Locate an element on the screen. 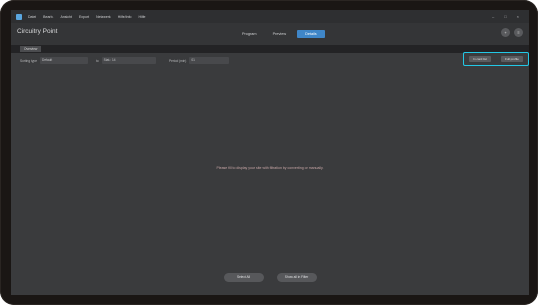 This screenshot has height=305, width=538. tab-program: Program is located at coordinates (249, 34).